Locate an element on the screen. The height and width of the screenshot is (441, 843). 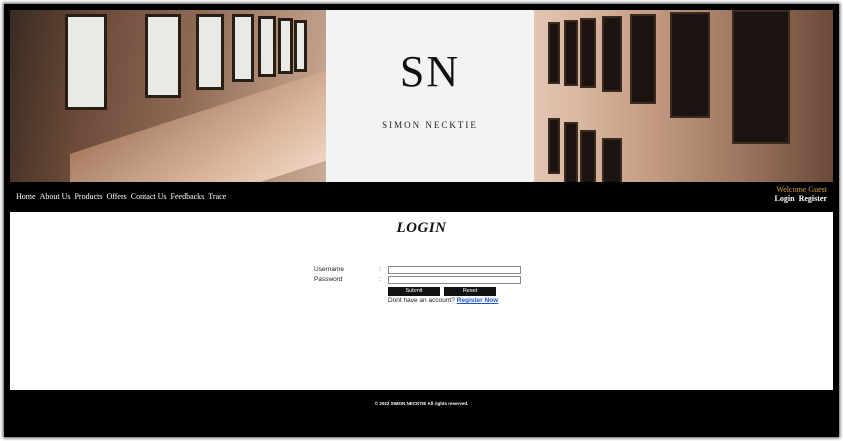
nav-contact-us: Contact Us is located at coordinates (149, 196).